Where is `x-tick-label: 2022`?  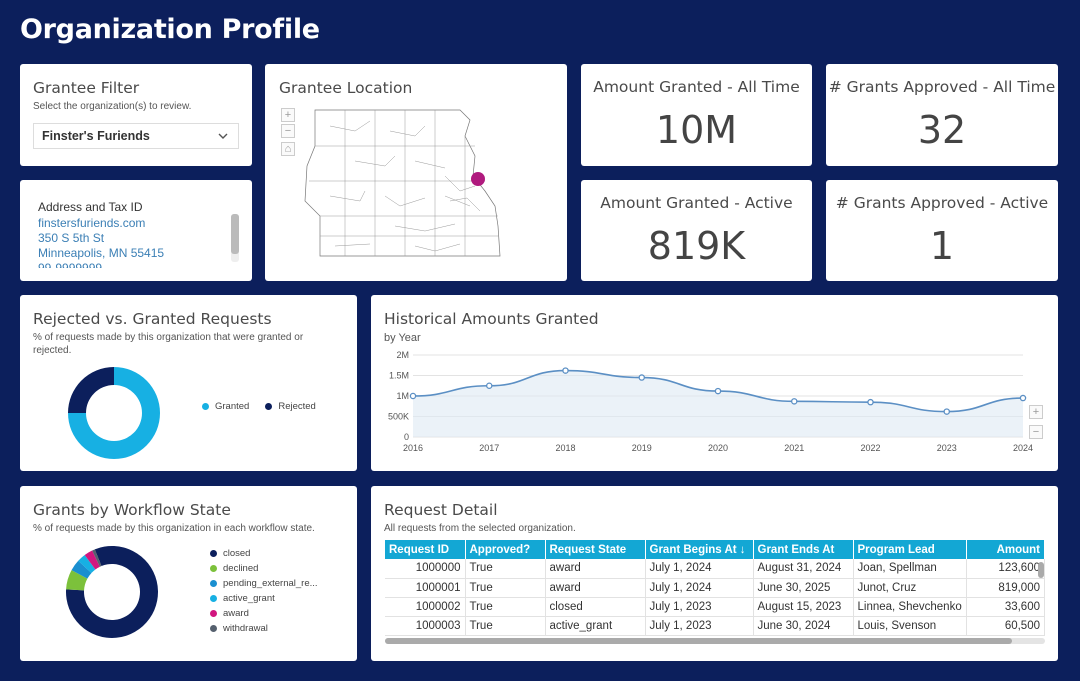
x-tick-label: 2022 is located at coordinates (870, 448).